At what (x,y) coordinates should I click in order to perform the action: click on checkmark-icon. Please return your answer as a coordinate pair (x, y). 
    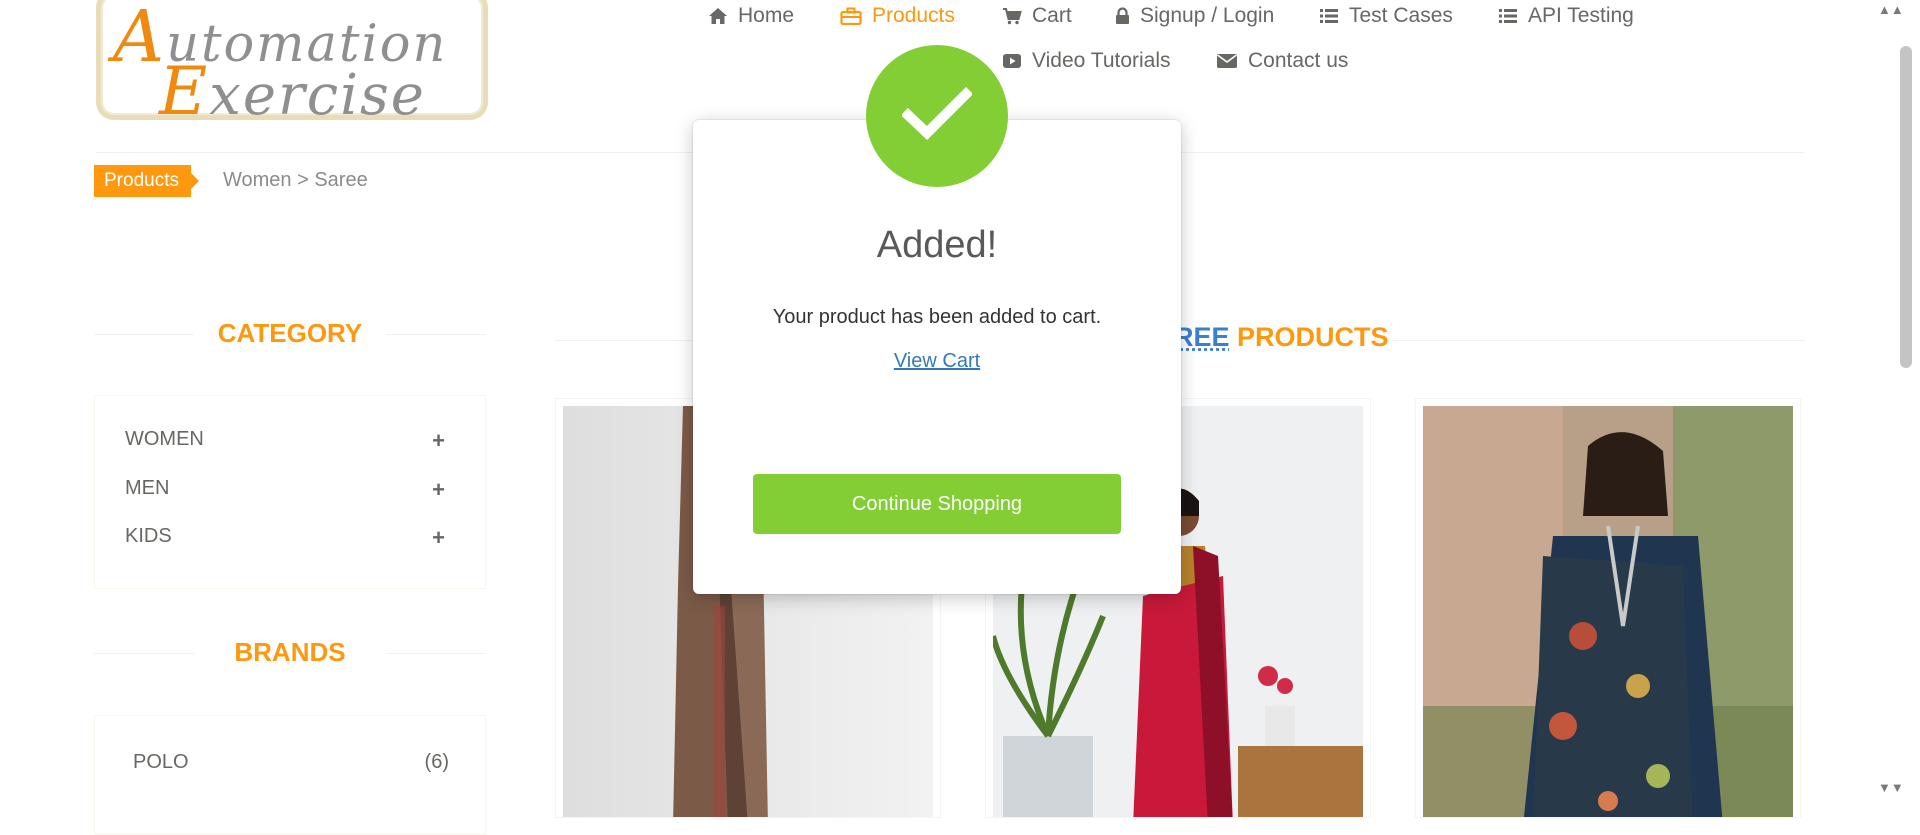
    Looking at the image, I should click on (937, 116).